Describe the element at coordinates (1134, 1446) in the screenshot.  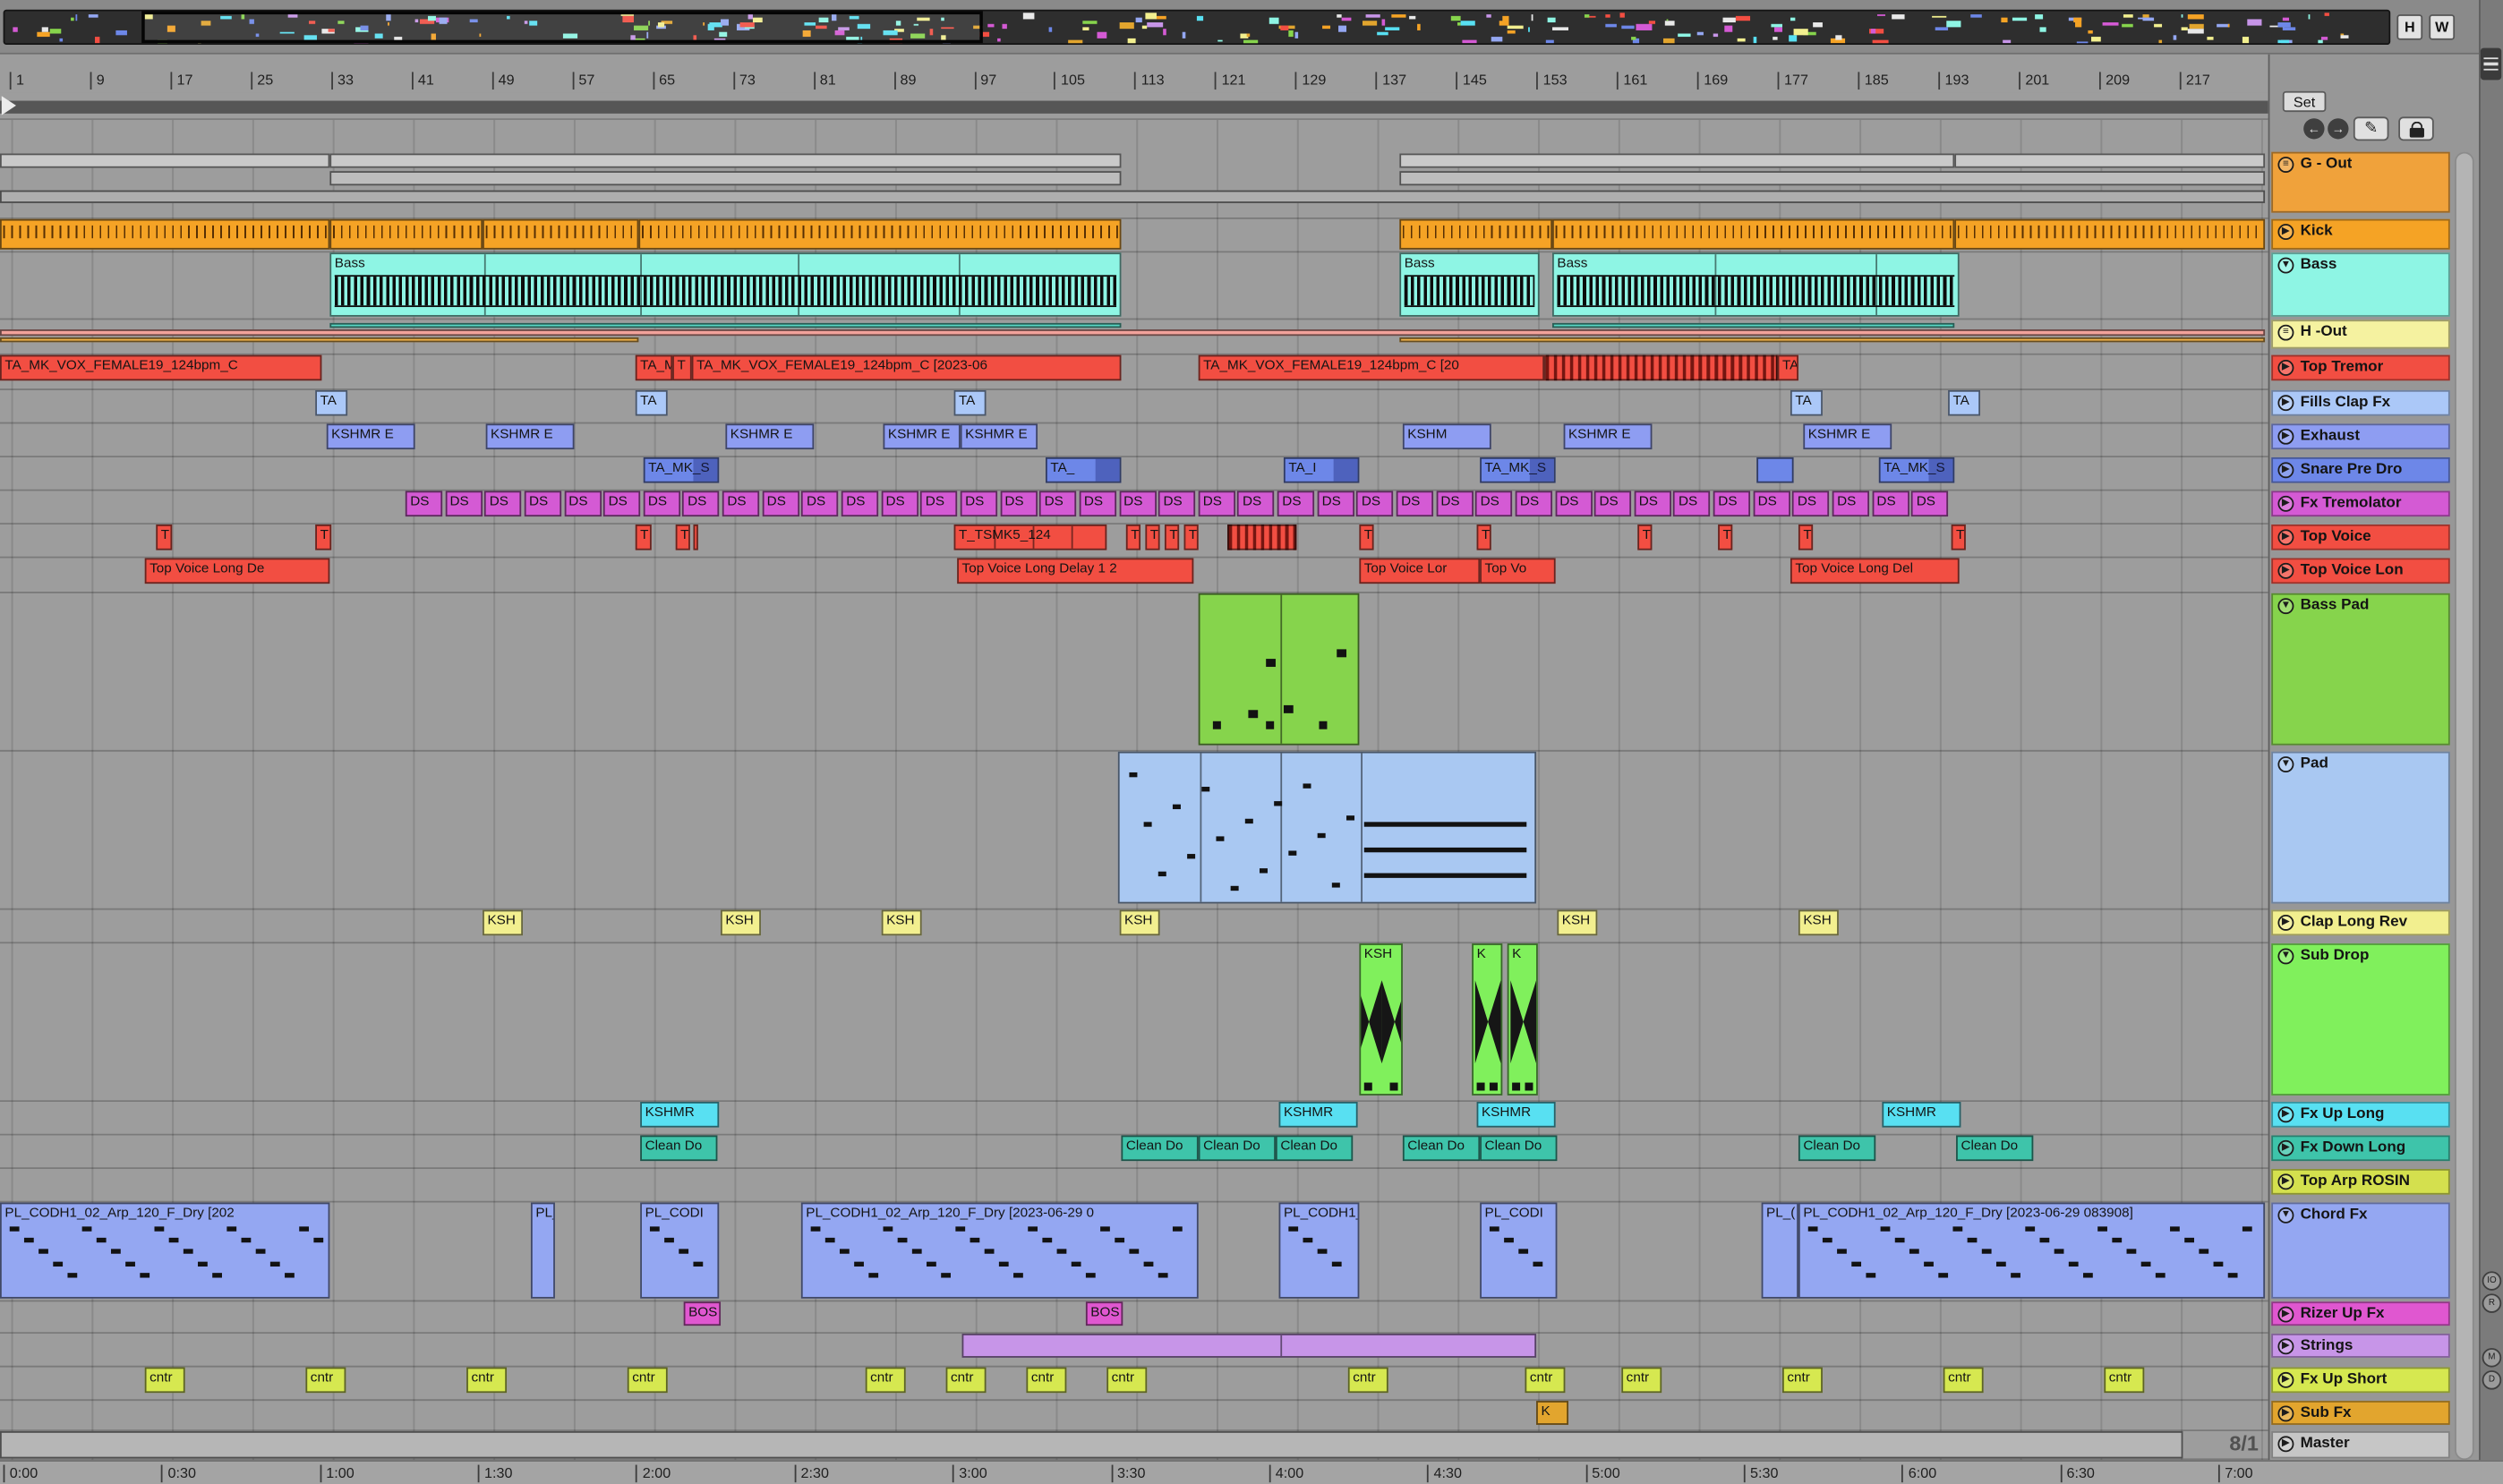
I see `track-lane-master: 8/1` at that location.